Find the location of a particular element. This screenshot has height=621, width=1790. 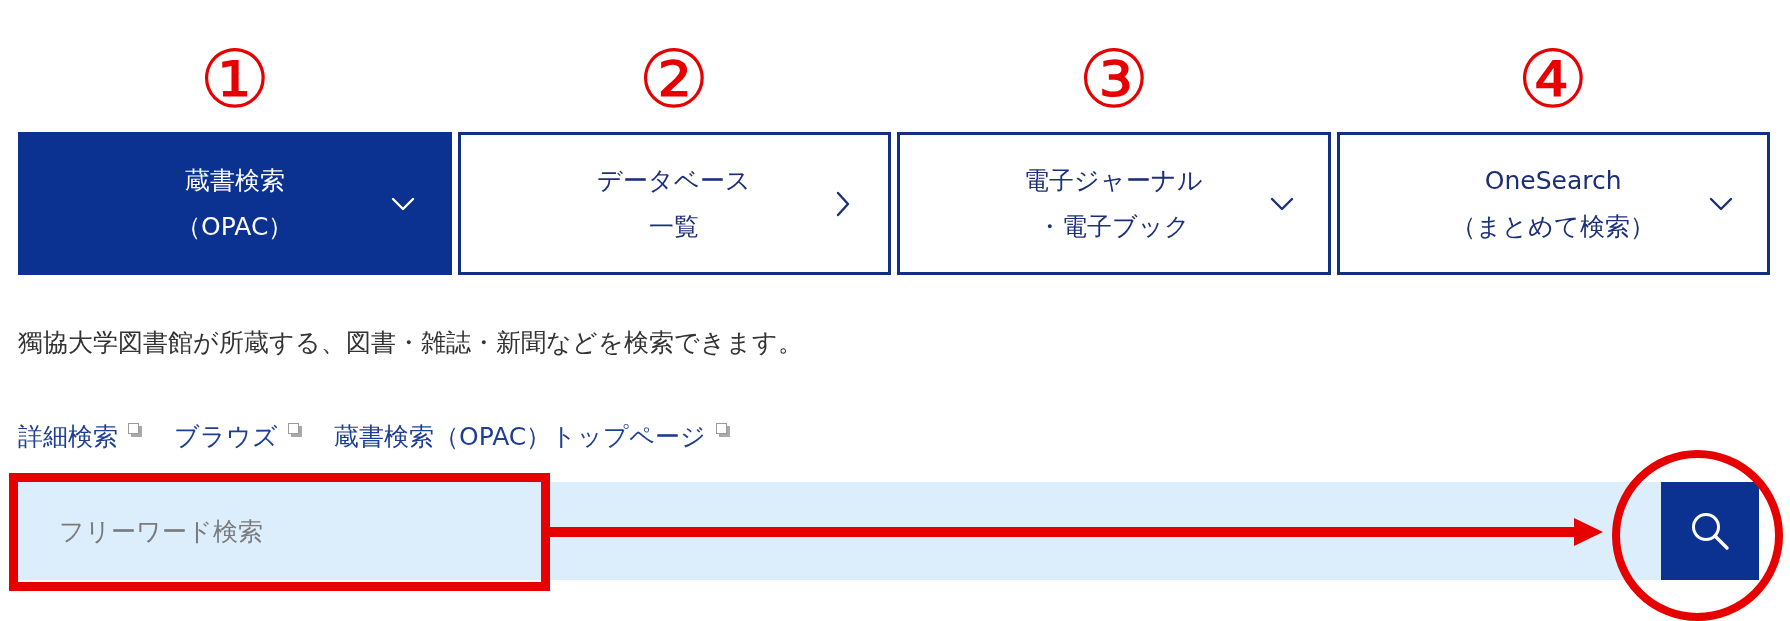

search-icon is located at coordinates (1710, 531).